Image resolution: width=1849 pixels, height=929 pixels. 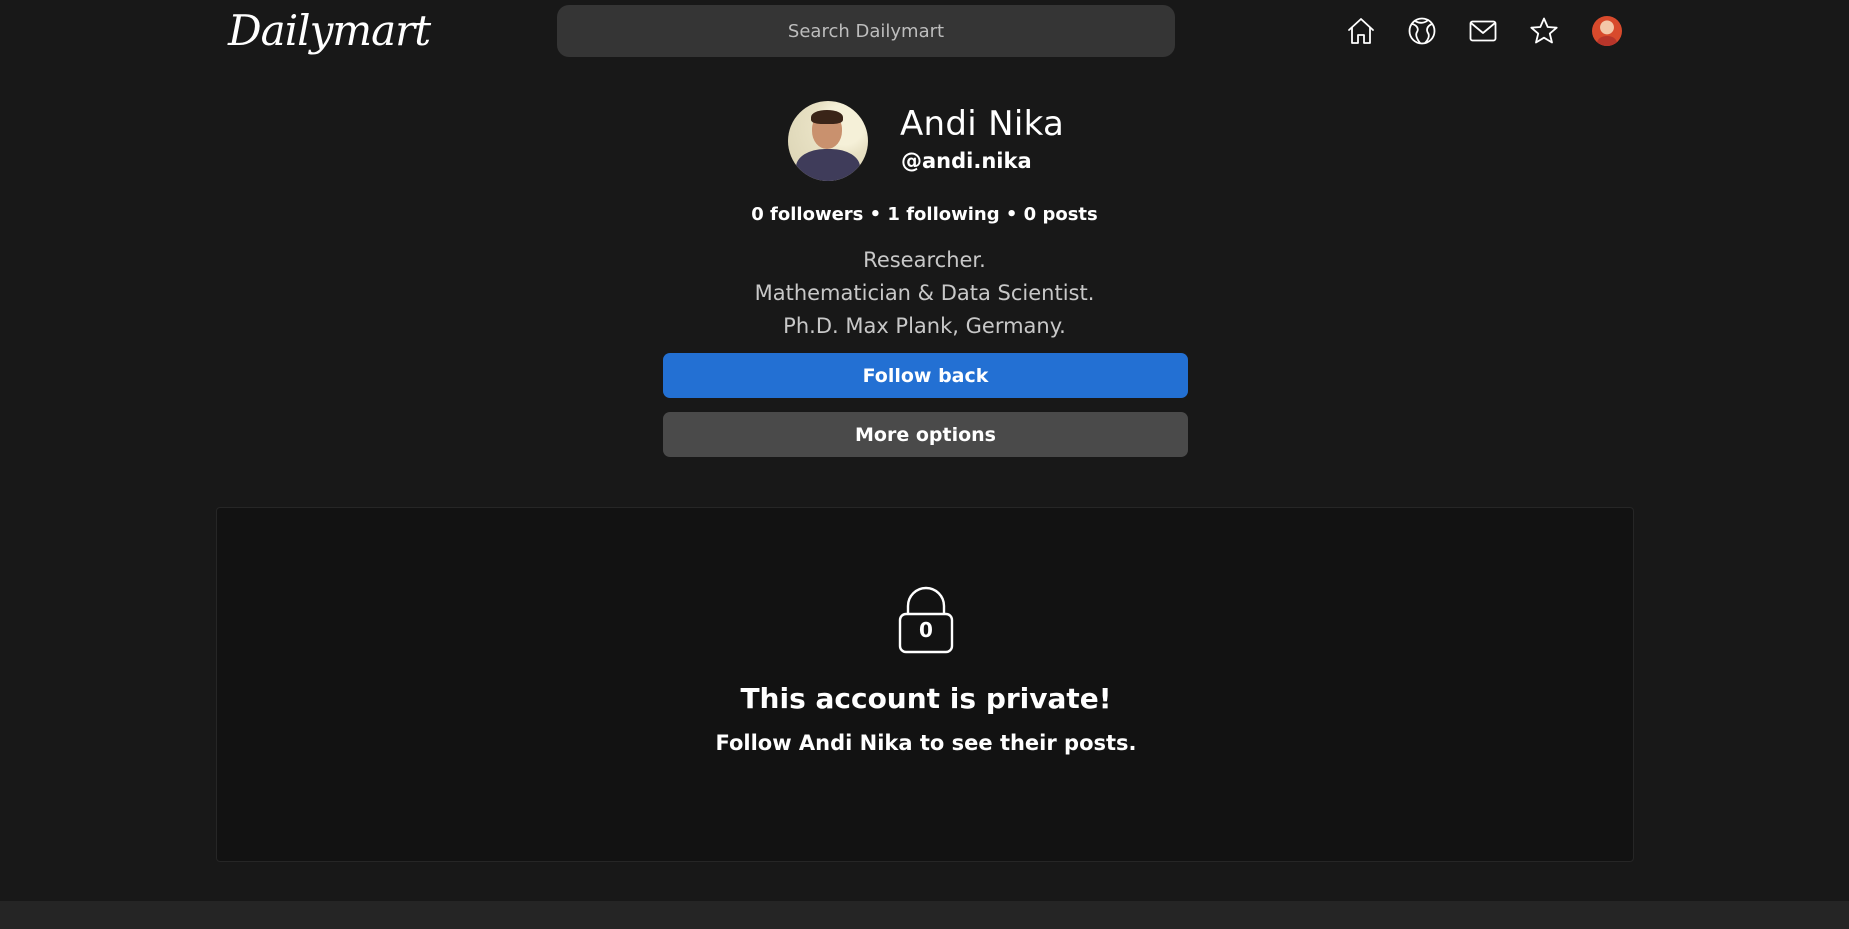 I want to click on home-nav-button, so click(x=1361, y=31).